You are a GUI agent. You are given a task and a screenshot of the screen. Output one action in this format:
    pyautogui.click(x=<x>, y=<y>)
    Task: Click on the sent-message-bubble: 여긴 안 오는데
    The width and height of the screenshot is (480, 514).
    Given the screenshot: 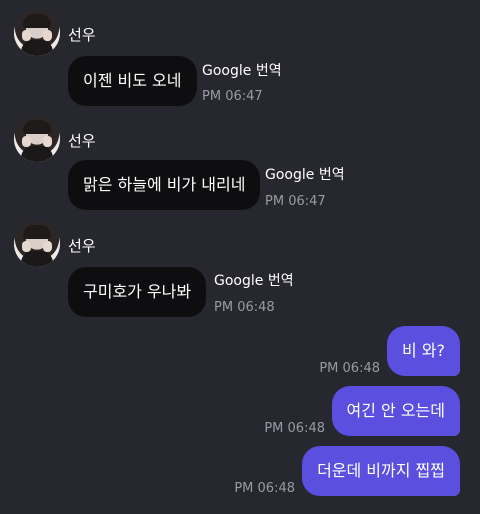 What is the action you would take?
    pyautogui.click(x=395, y=411)
    